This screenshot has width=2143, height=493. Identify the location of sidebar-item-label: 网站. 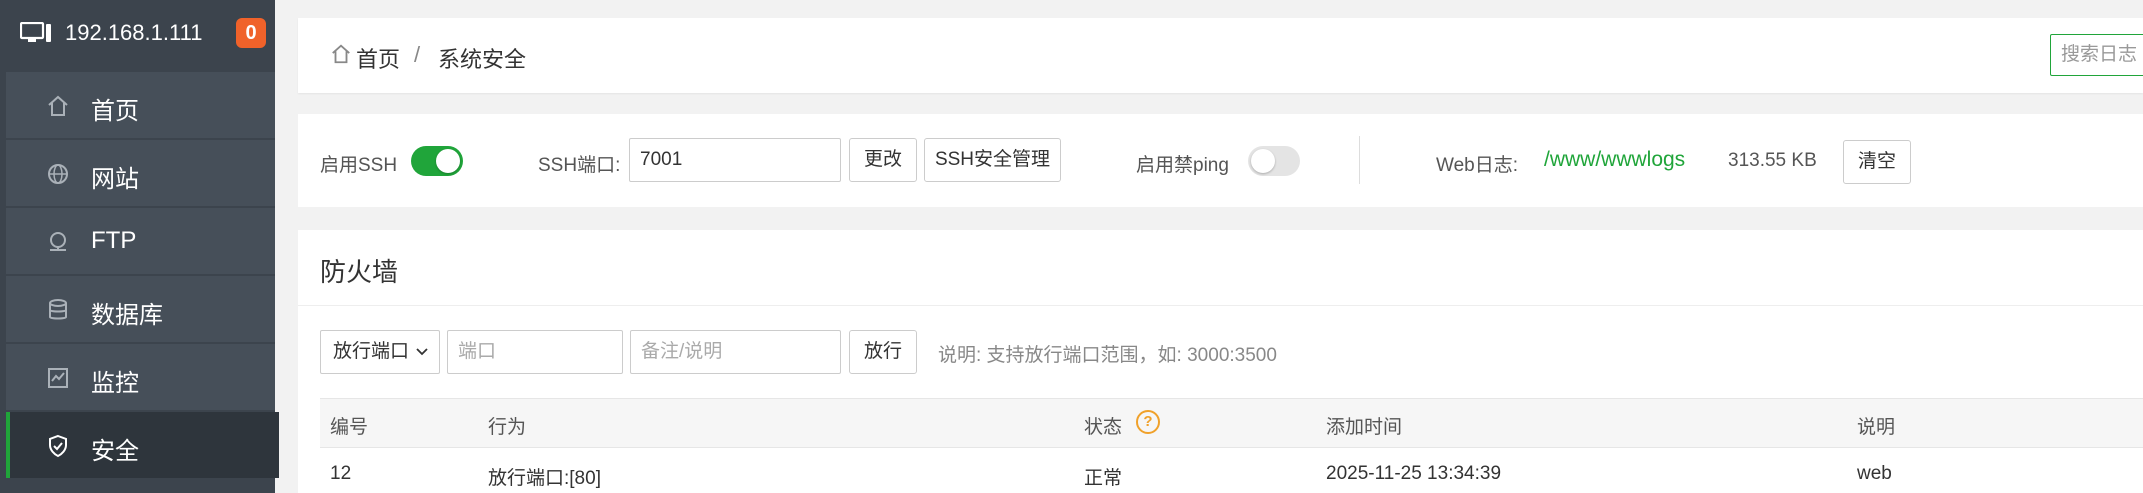
(115, 179).